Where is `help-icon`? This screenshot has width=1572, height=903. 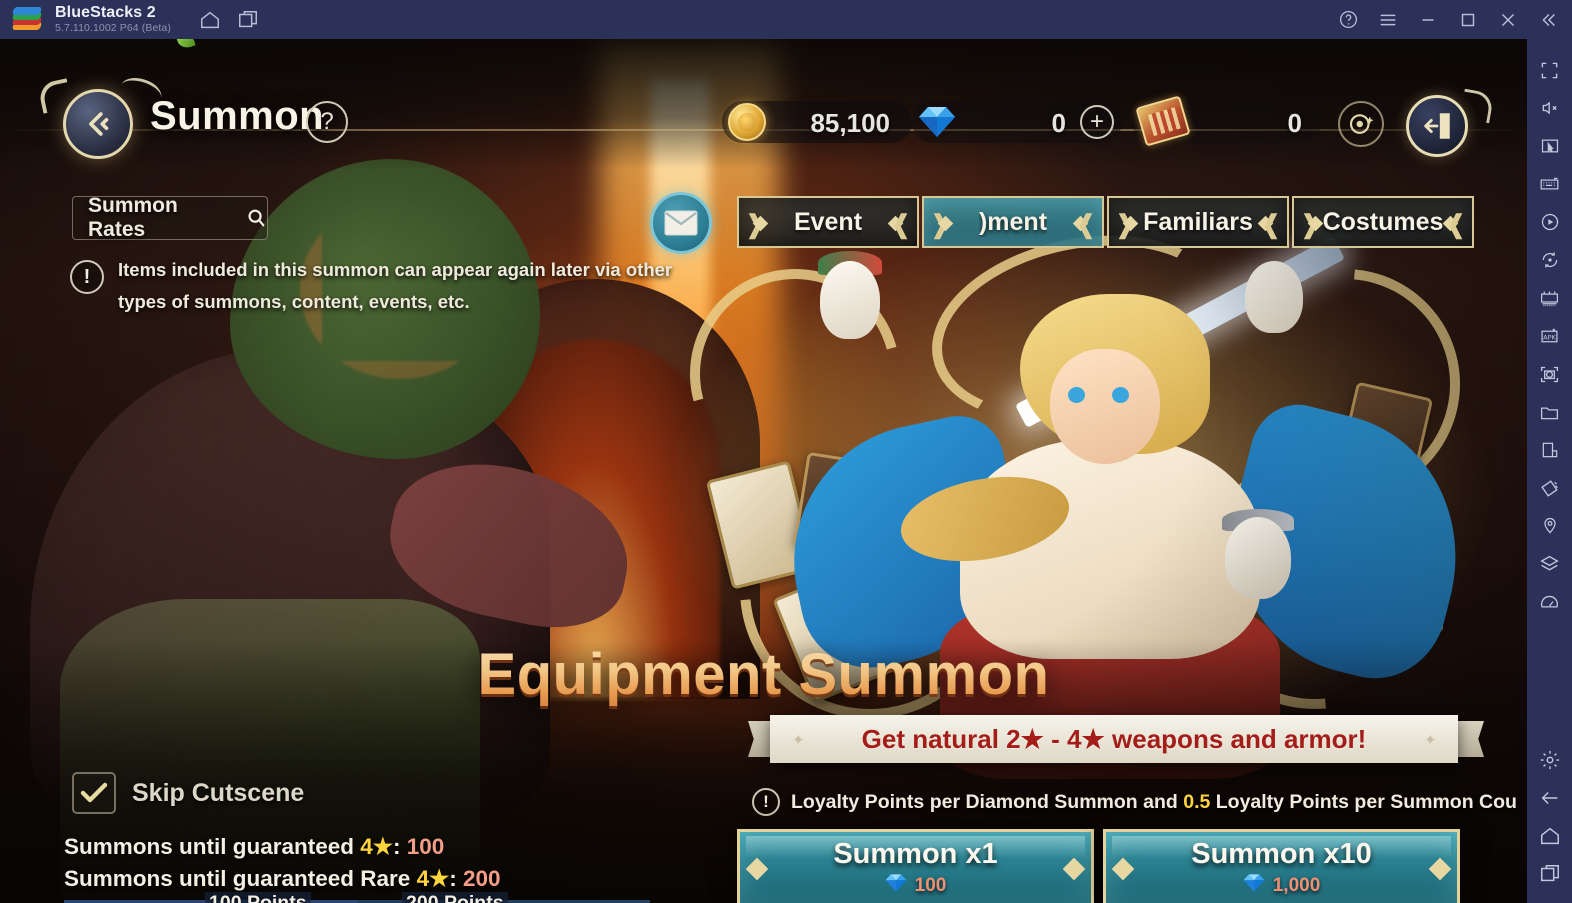 help-icon is located at coordinates (1348, 19).